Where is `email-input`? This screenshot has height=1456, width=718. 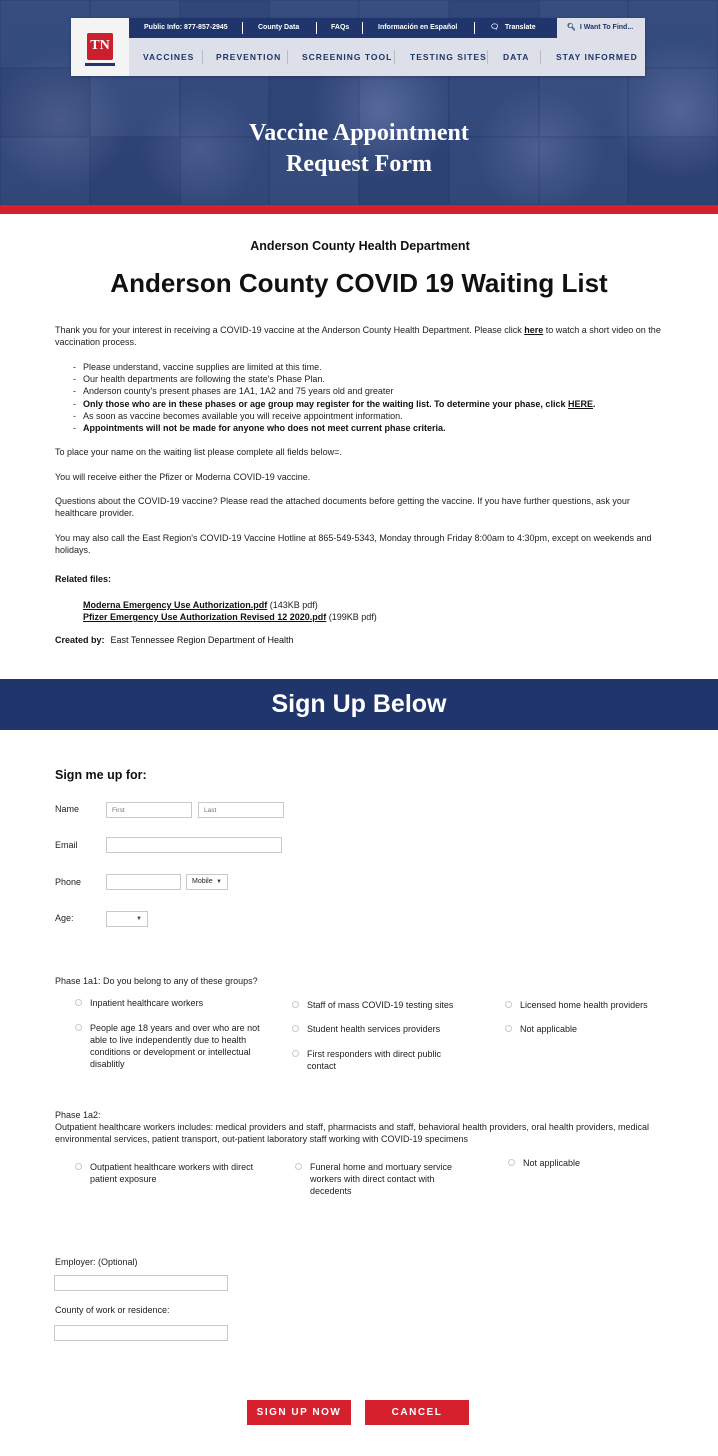 email-input is located at coordinates (194, 845).